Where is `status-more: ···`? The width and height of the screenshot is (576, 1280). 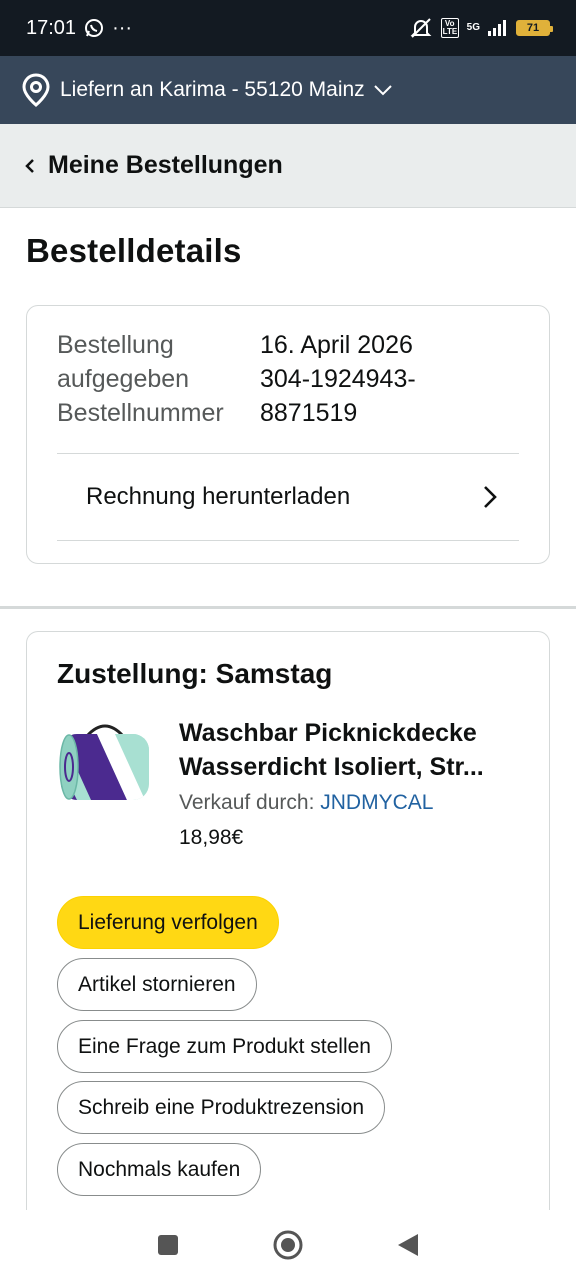
status-more: ··· is located at coordinates (122, 27).